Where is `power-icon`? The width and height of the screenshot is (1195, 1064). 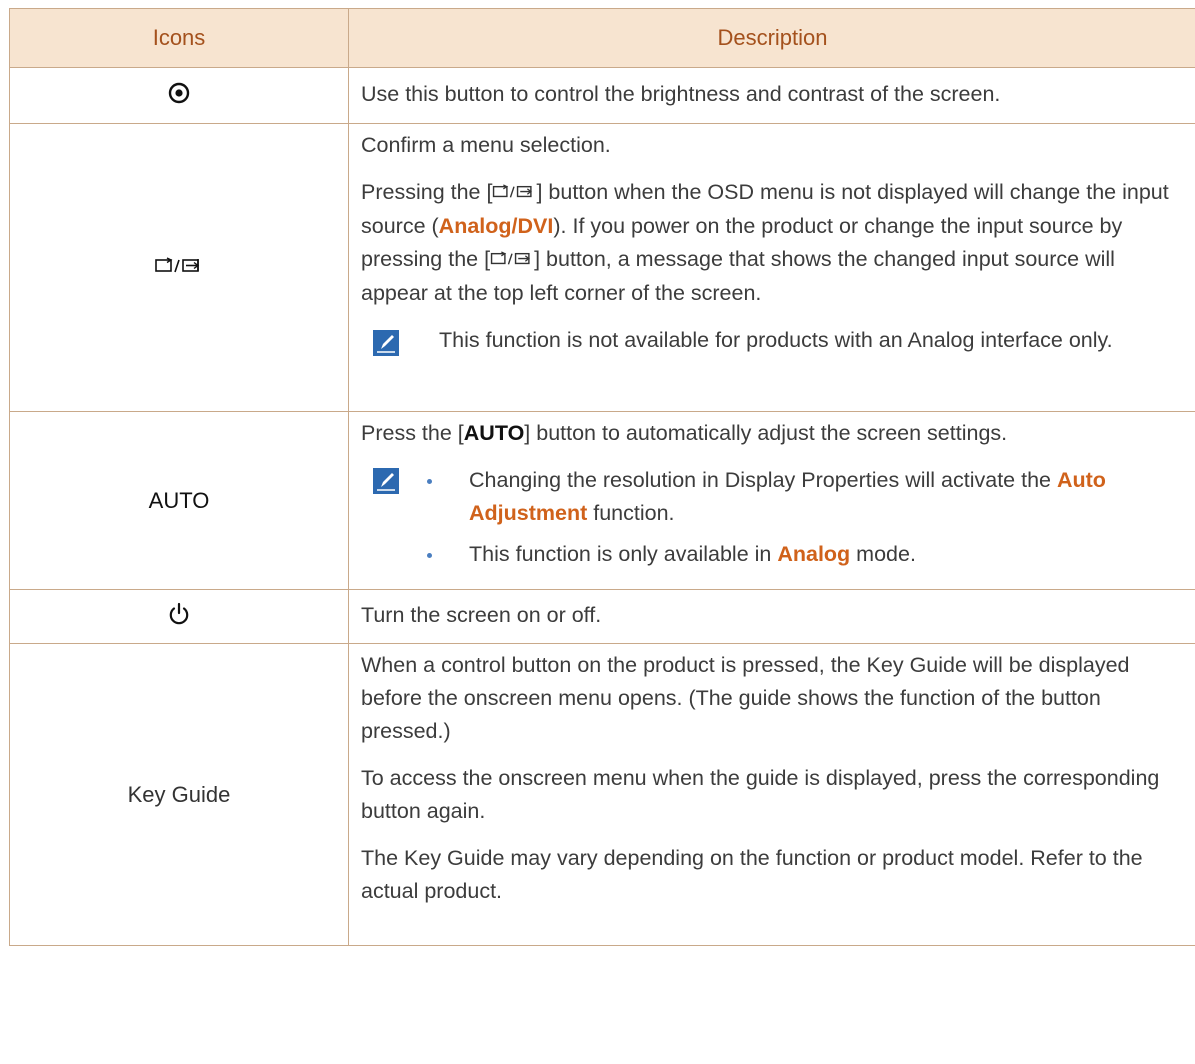
power-icon is located at coordinates (179, 616).